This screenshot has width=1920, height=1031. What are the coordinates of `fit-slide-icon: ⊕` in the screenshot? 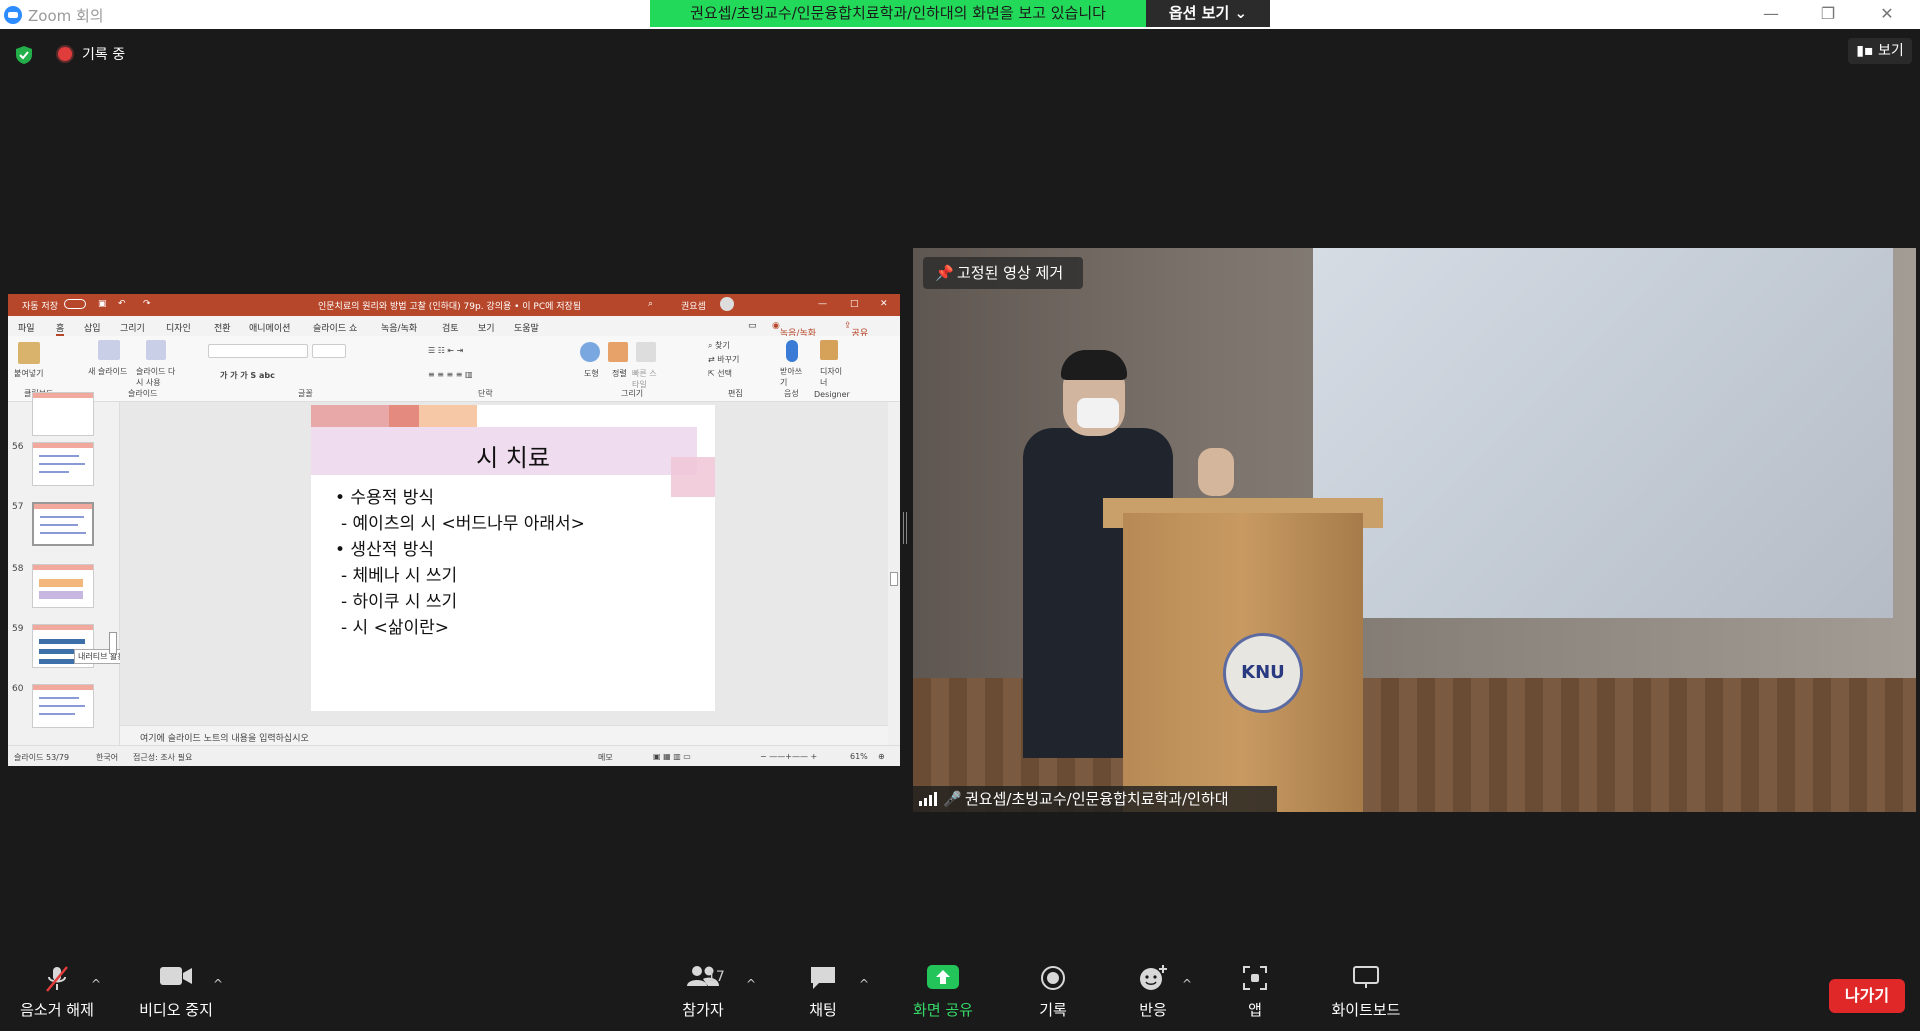 It's located at (881, 756).